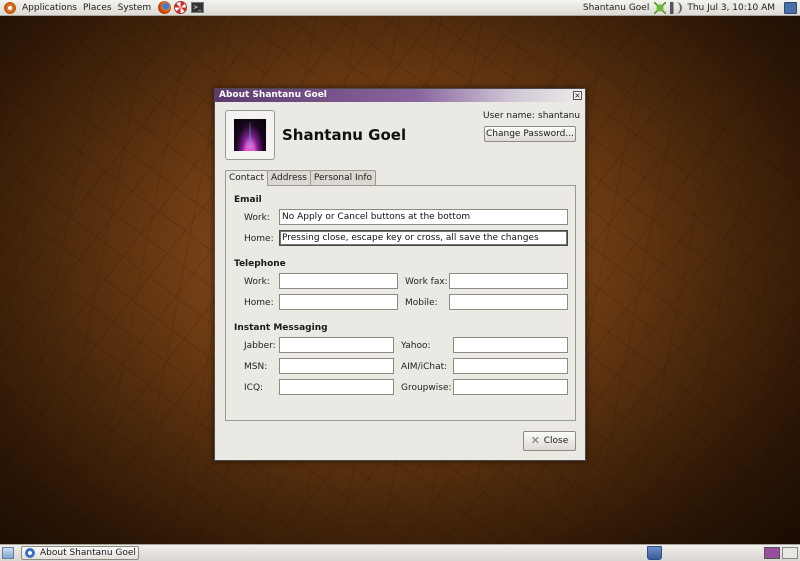 This screenshot has width=800, height=561. I want to click on avatar-button, so click(250, 135).